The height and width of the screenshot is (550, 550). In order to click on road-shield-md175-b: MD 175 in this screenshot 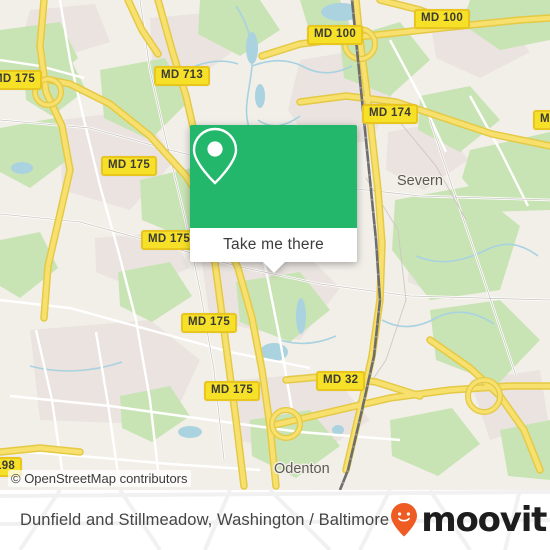, I will do `click(129, 166)`.